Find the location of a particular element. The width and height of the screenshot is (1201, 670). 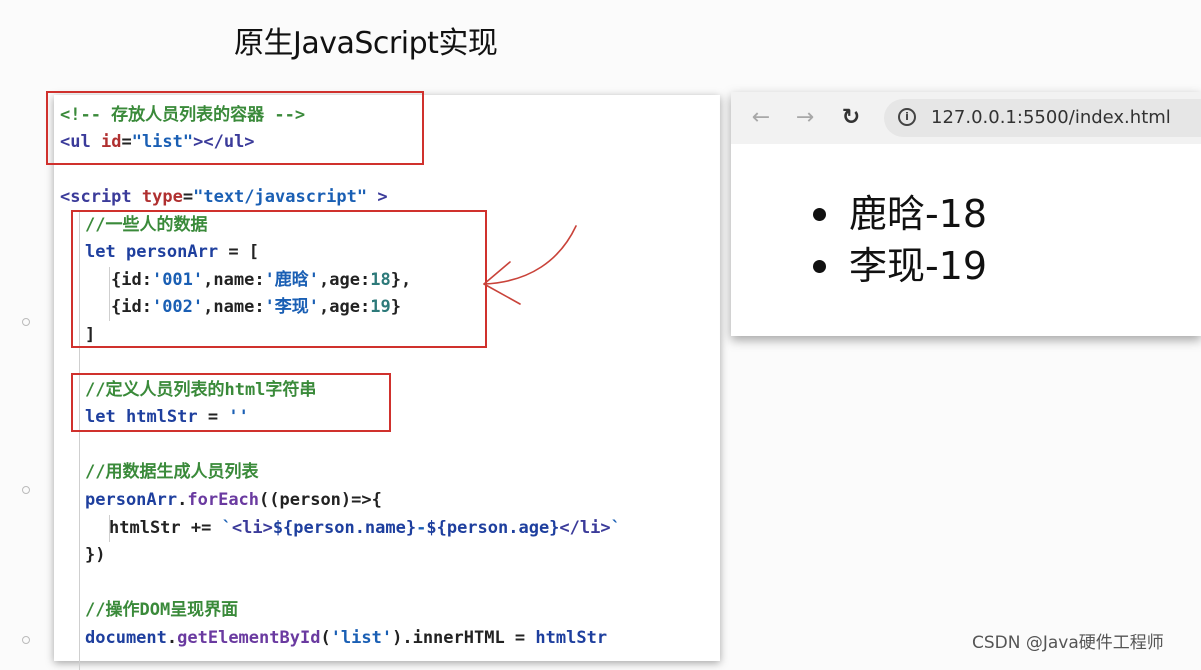

code-token: getElementById is located at coordinates (249, 638).